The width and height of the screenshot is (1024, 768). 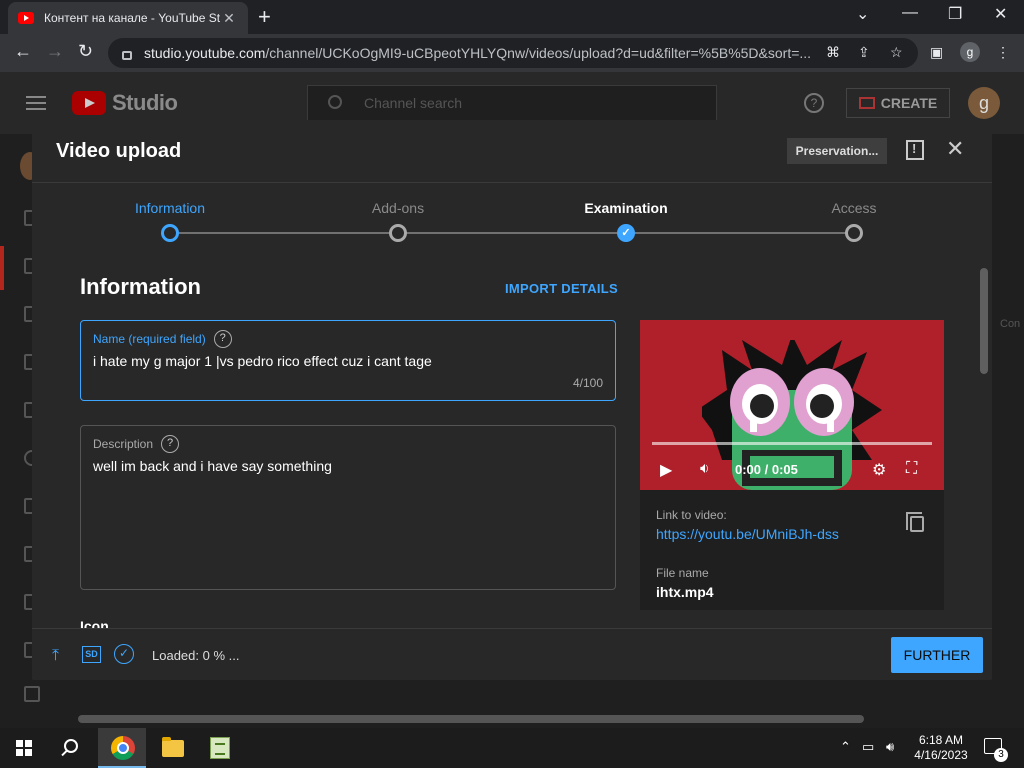 What do you see at coordinates (32, 694) in the screenshot?
I see `sidebar-feedback-icon` at bounding box center [32, 694].